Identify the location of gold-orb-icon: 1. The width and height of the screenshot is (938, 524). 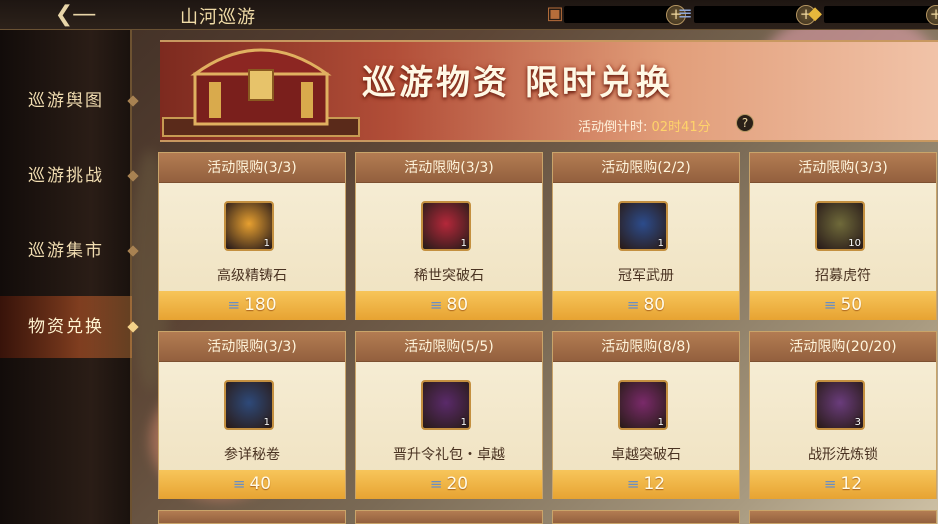
(643, 405).